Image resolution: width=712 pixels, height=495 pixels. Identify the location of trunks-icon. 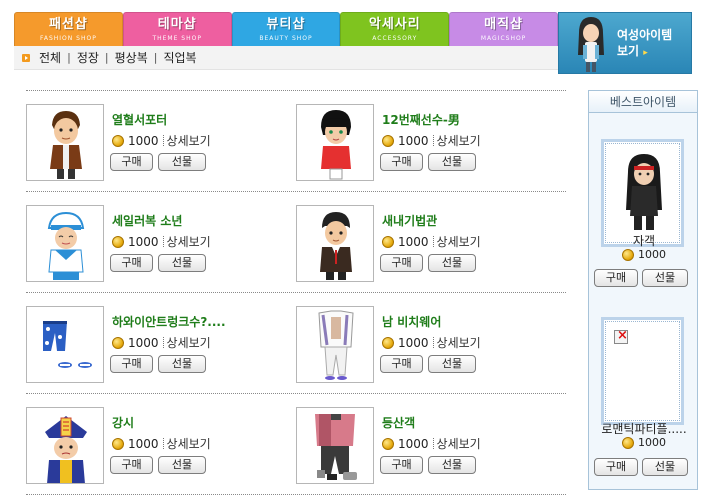
(67, 344).